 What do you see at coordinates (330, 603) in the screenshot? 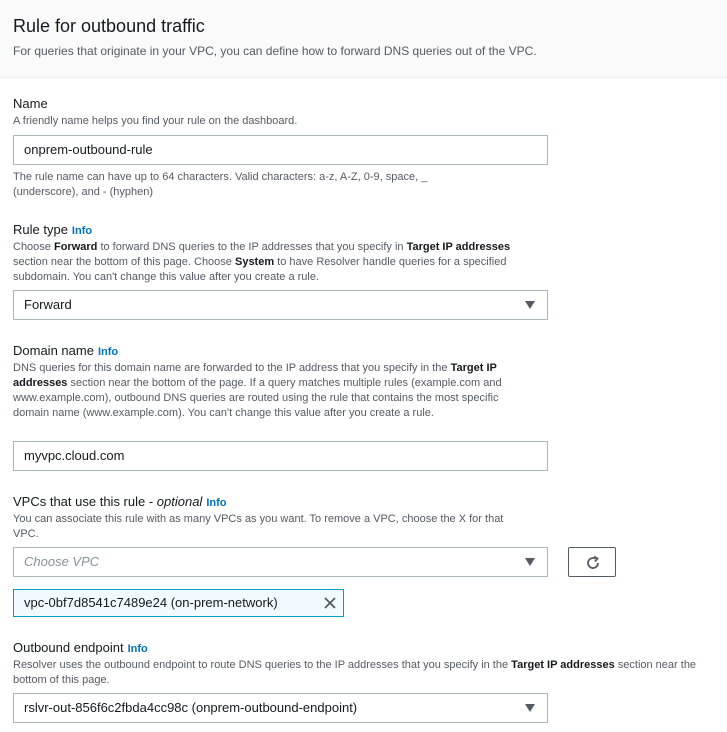
I see `close-icon` at bounding box center [330, 603].